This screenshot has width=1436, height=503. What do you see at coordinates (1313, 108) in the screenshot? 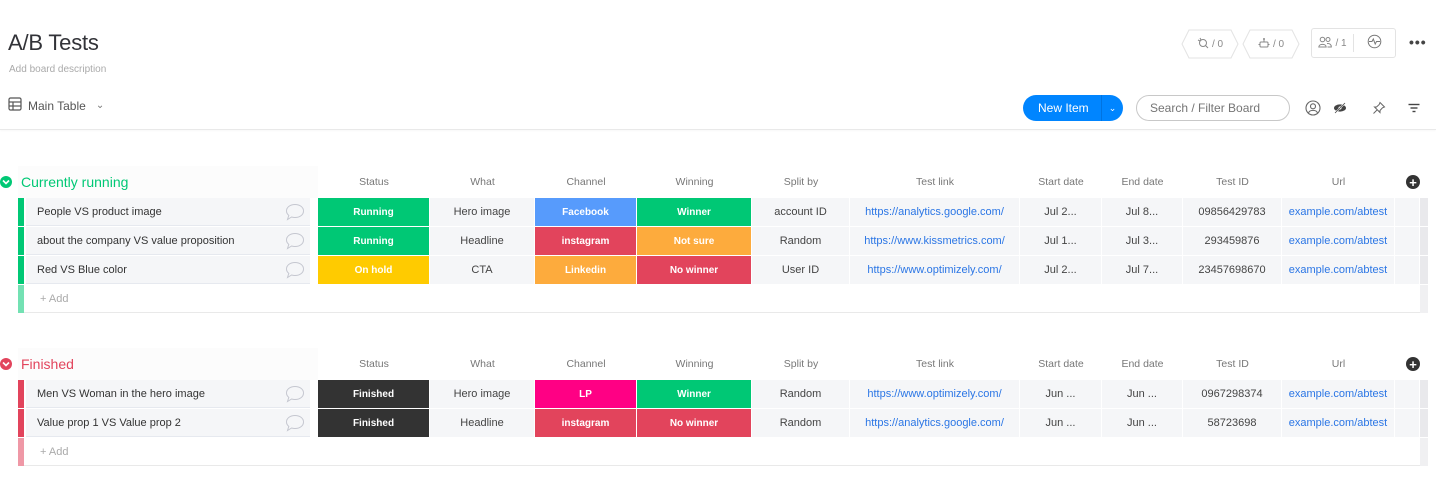
I see `person-filter-icon` at bounding box center [1313, 108].